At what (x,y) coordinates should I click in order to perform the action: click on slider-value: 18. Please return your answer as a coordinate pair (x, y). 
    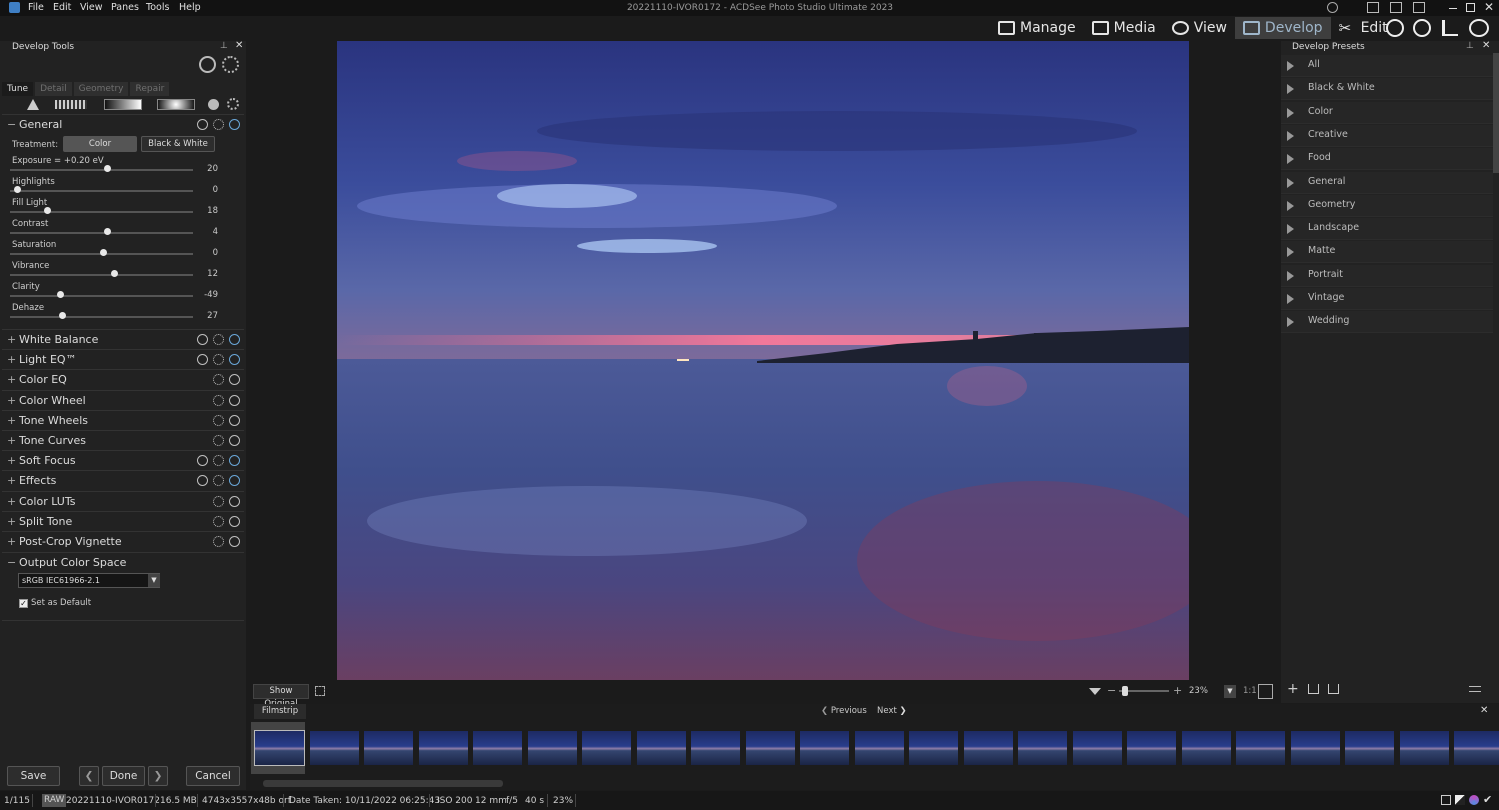
    Looking at the image, I should click on (205, 211).